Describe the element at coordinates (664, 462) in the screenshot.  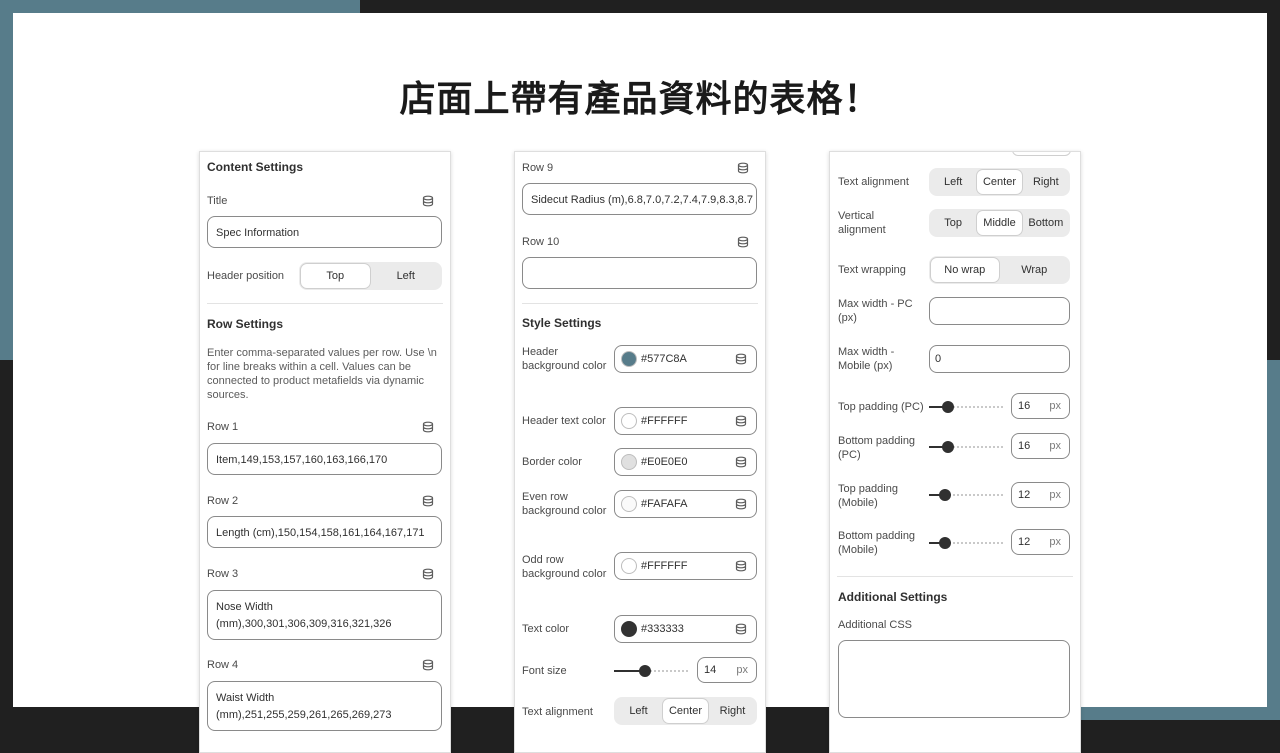
I see `color-hex: #E0E0E0` at that location.